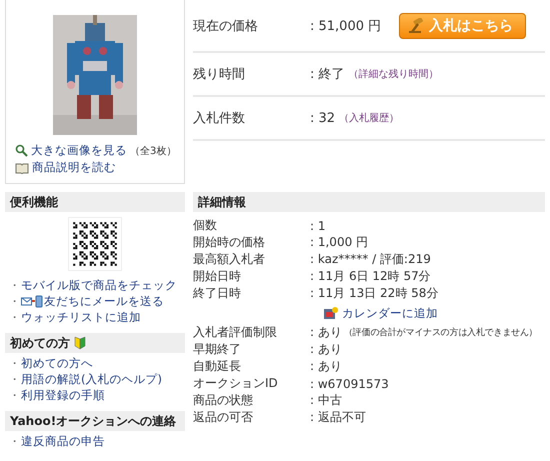  Describe the element at coordinates (79, 150) in the screenshot. I see `image-link: 大きな画像を見る` at that location.